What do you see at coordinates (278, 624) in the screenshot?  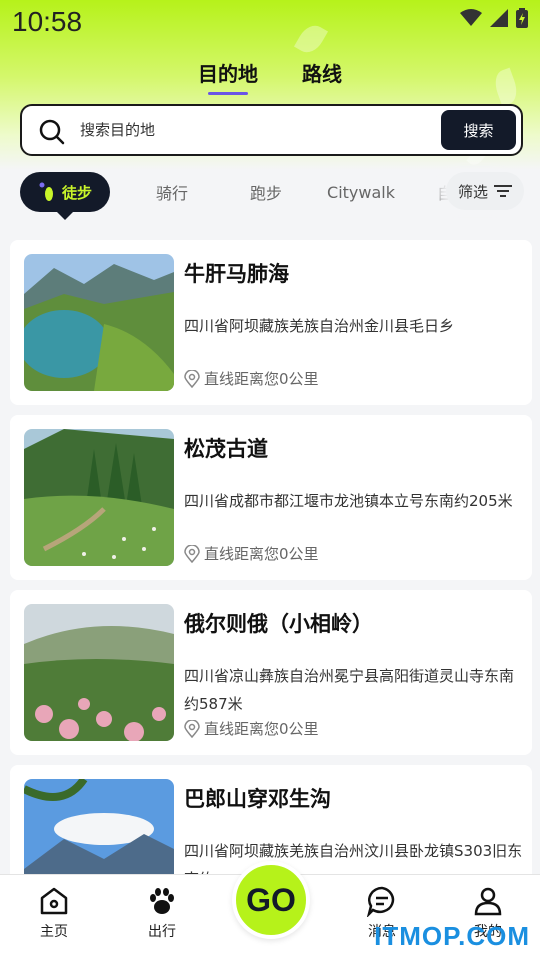 I see `destination-title: 俄尔则俄（小相岭）` at bounding box center [278, 624].